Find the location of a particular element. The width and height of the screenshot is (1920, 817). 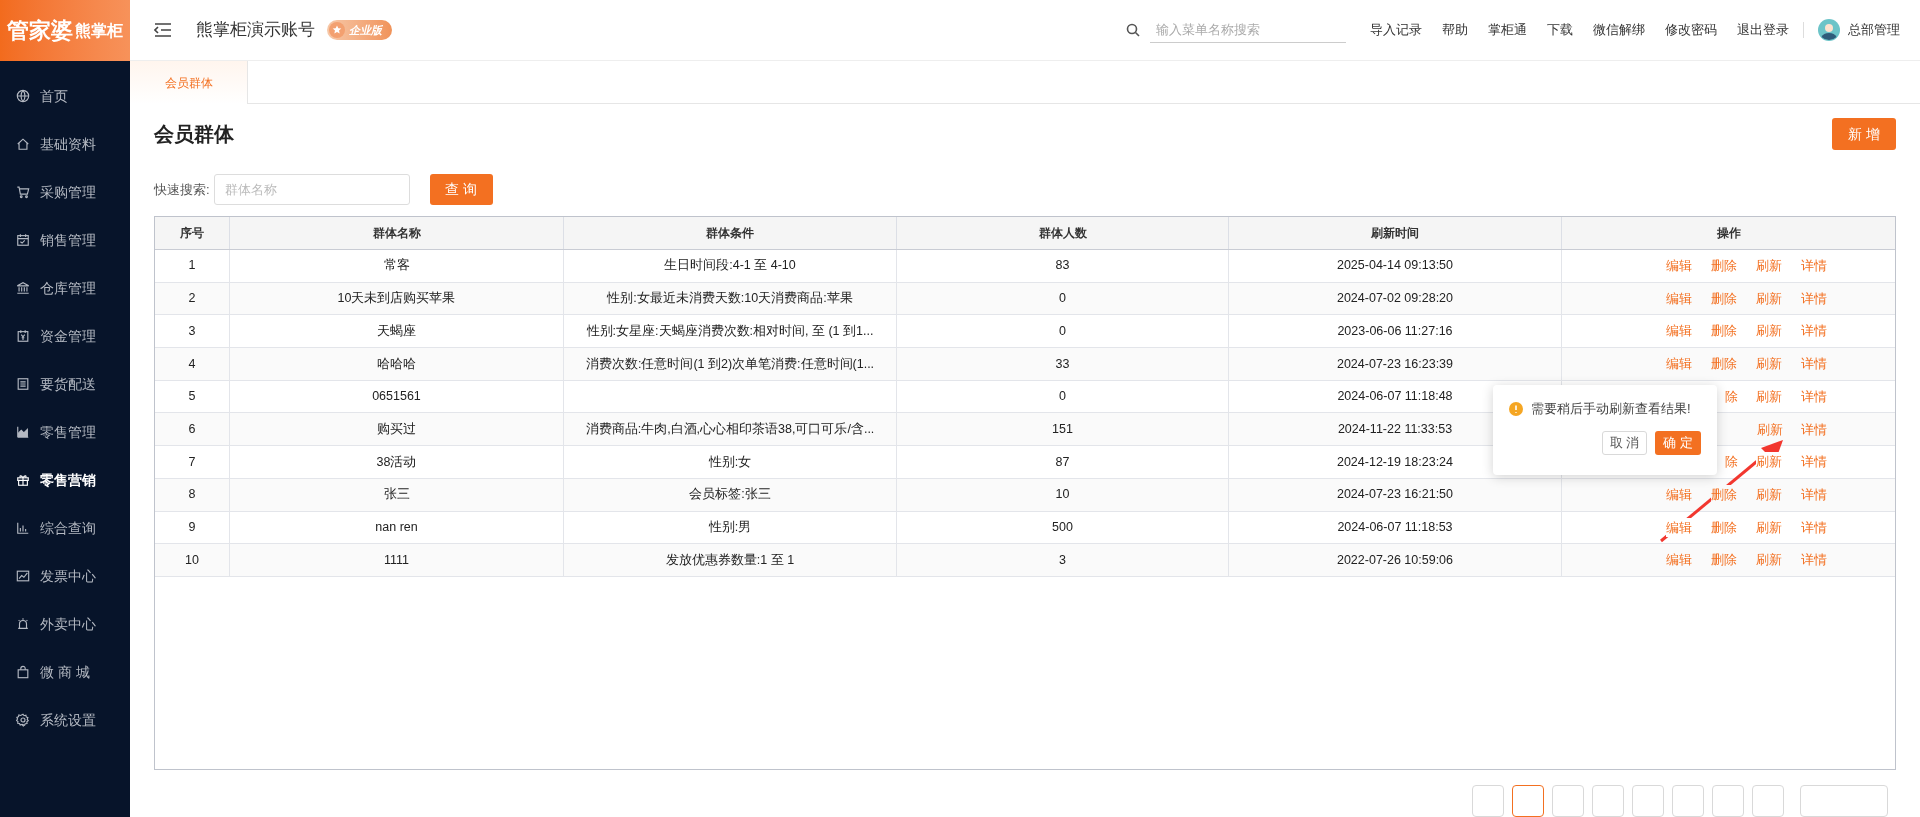

table-cell-text: 2025-04-14 09:13:50 is located at coordinates (1395, 266).